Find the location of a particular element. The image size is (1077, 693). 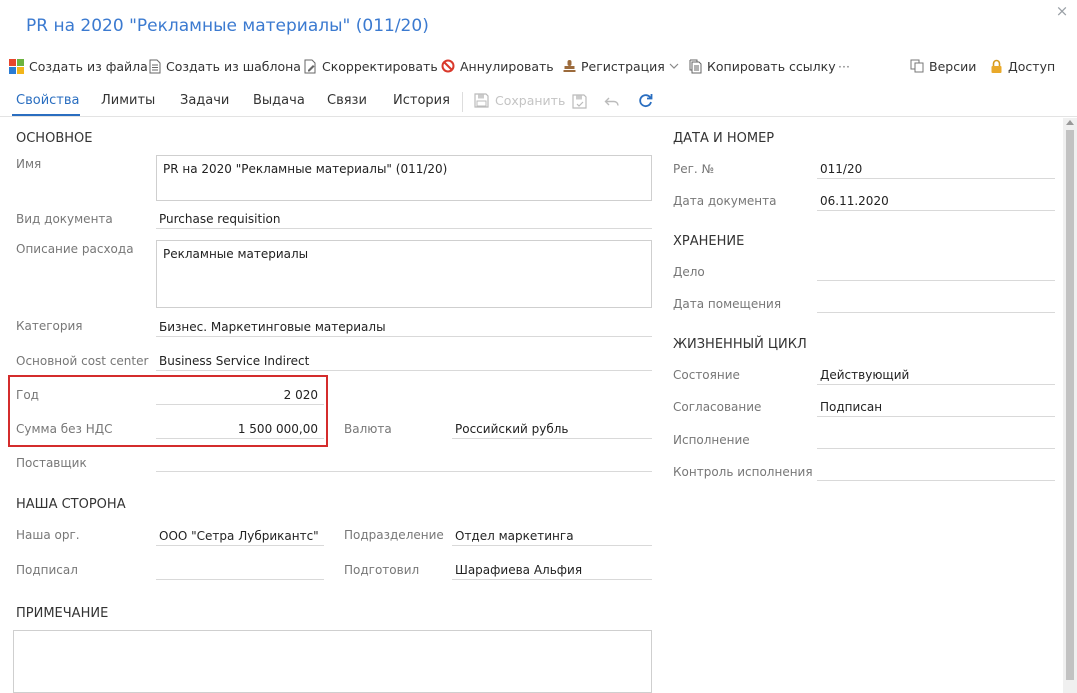

reg-number-label: Рег. № is located at coordinates (694, 169).